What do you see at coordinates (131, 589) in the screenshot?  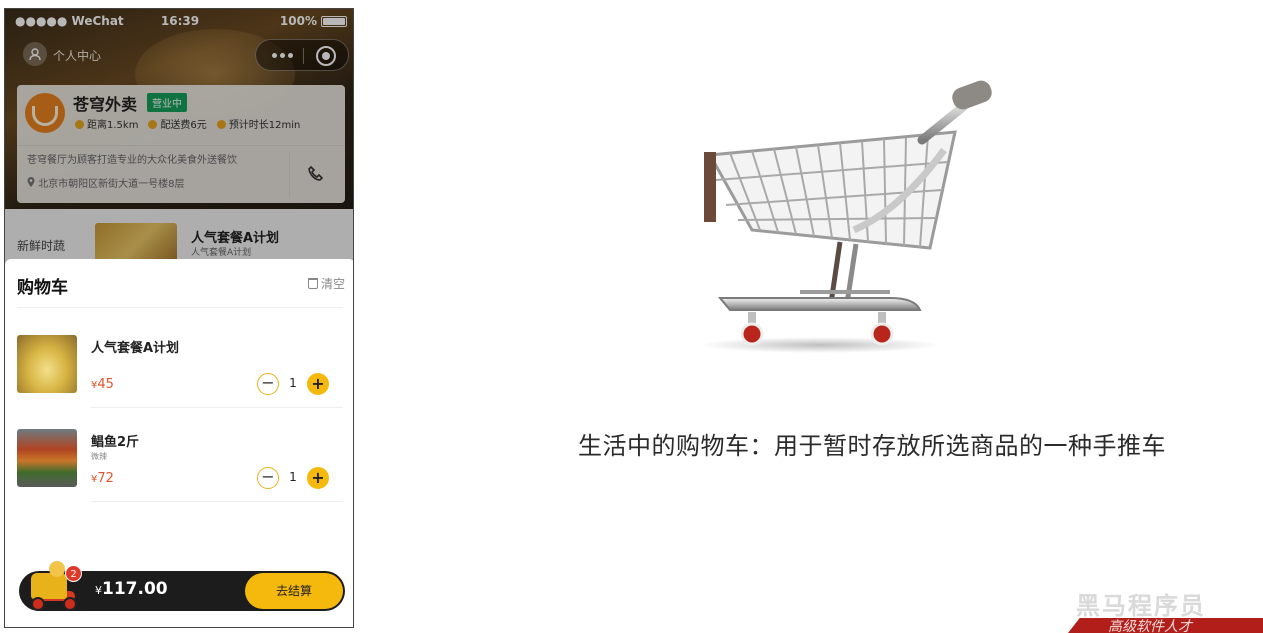 I see `cart-total: ¥117.00` at bounding box center [131, 589].